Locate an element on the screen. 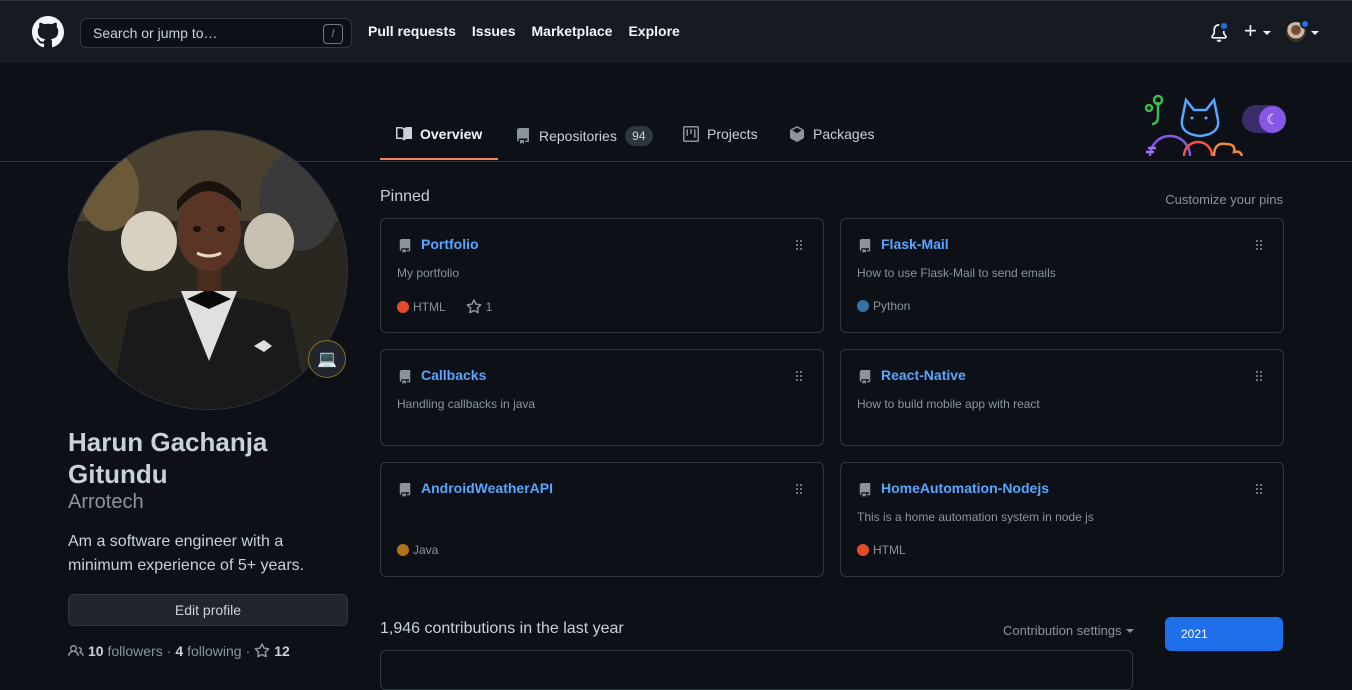  project-icon is located at coordinates (691, 134).